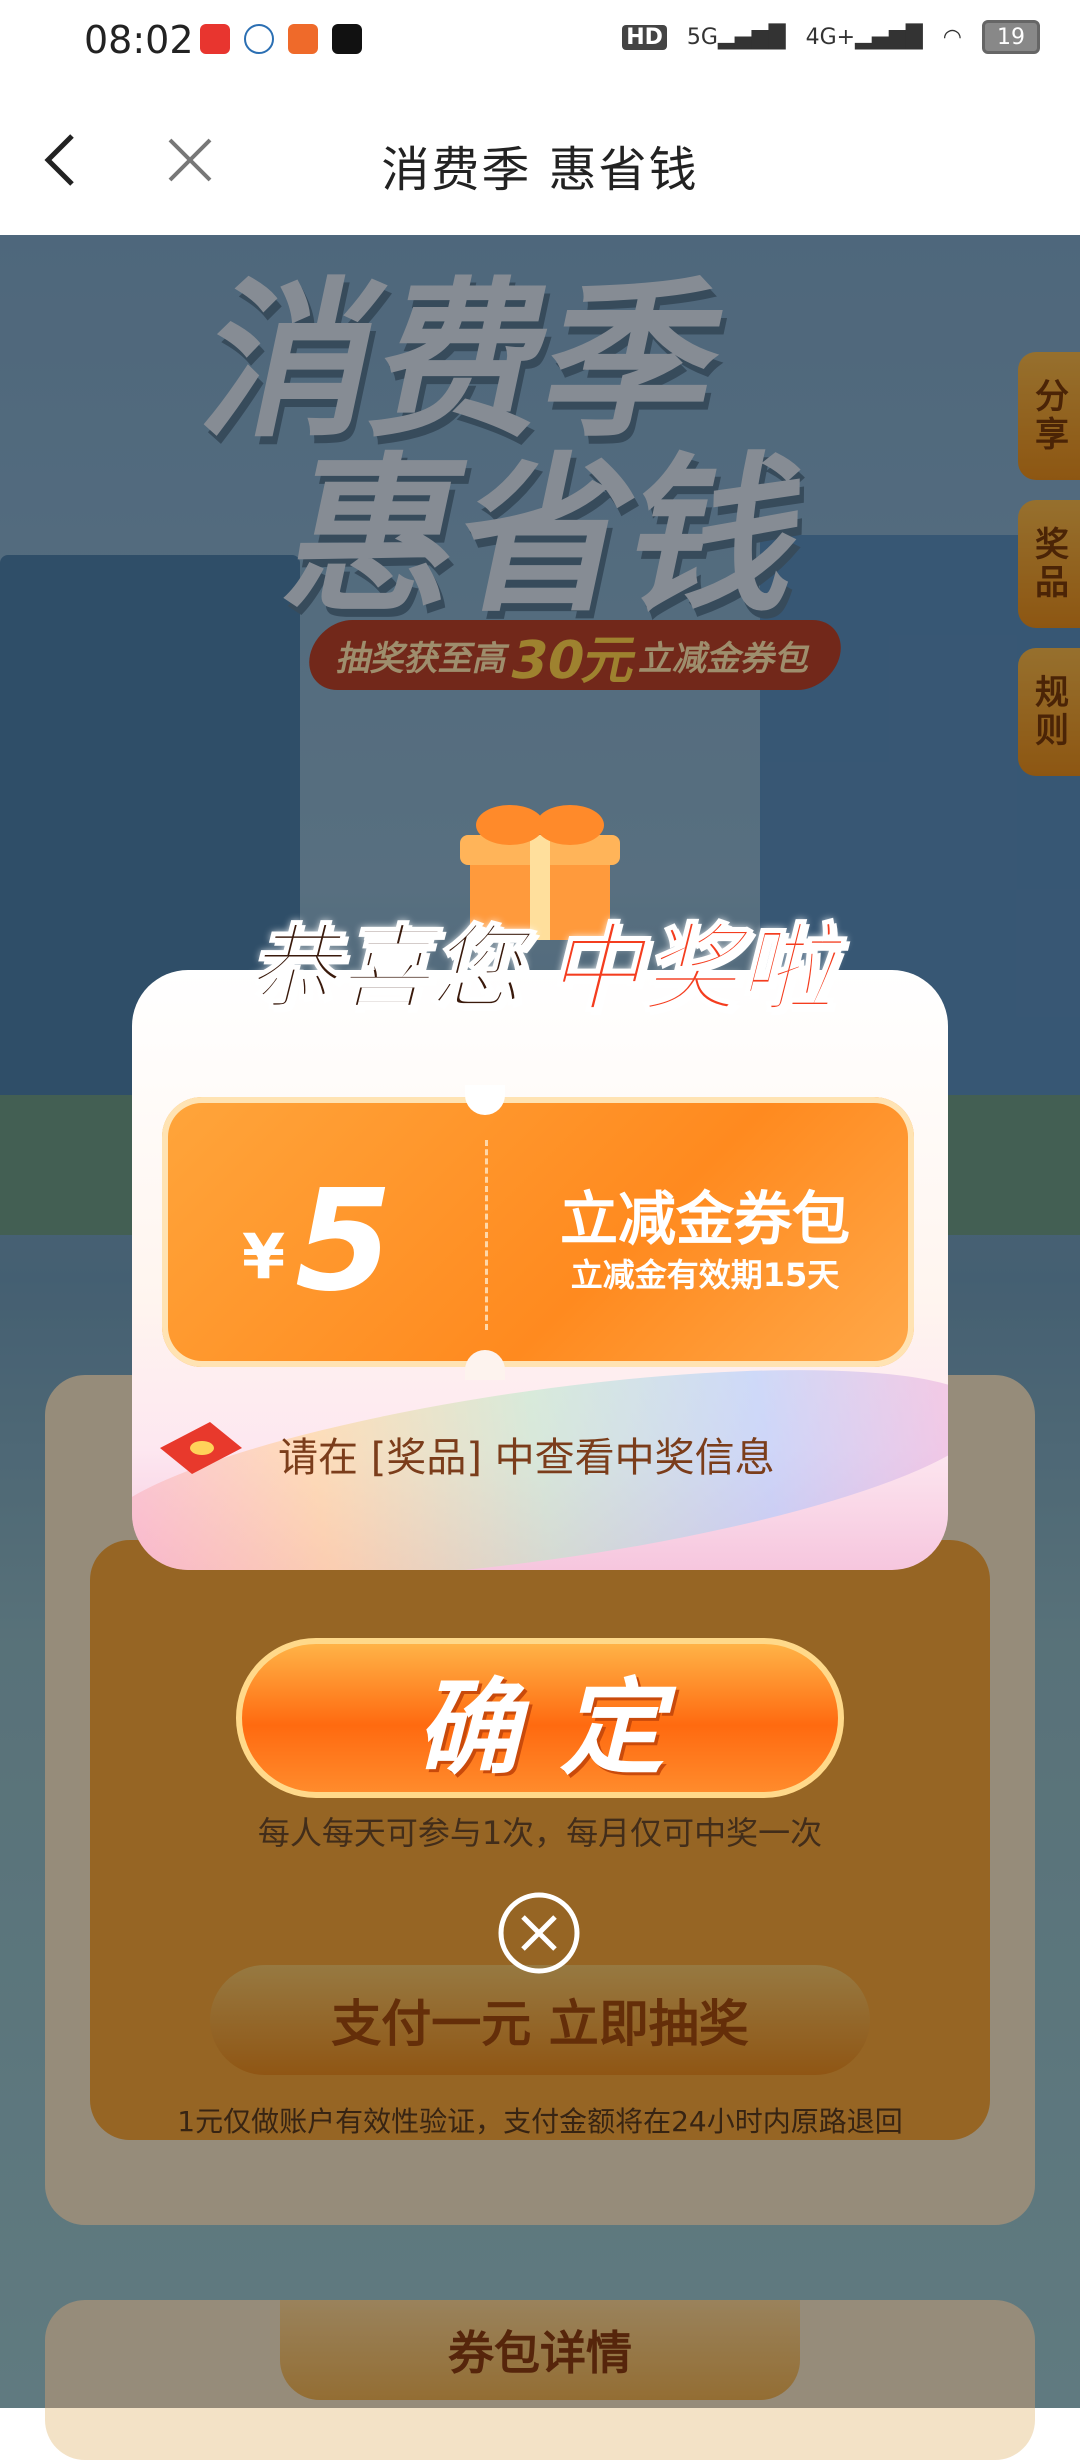  Describe the element at coordinates (736, 37) in the screenshot. I see `signal-5g-icon: 5G▂▄▆█` at that location.